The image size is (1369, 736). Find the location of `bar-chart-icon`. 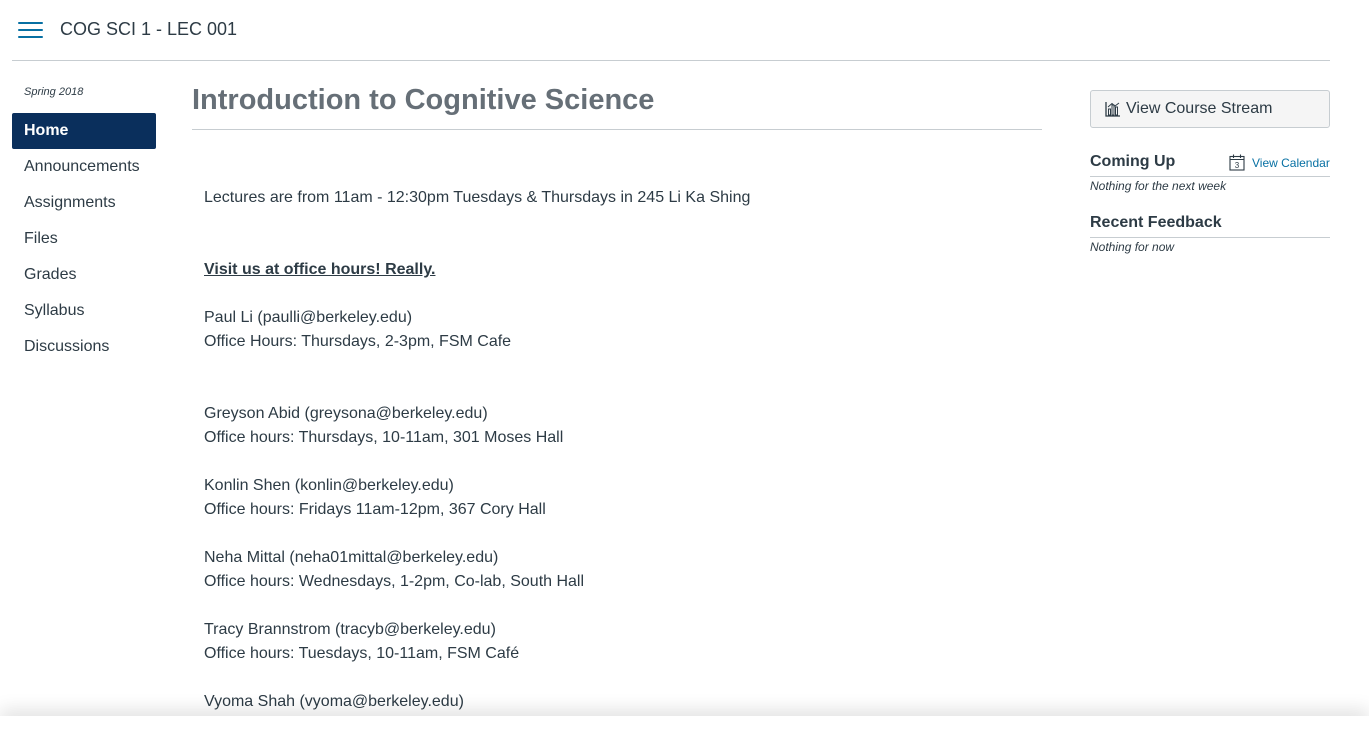

bar-chart-icon is located at coordinates (1112, 109).